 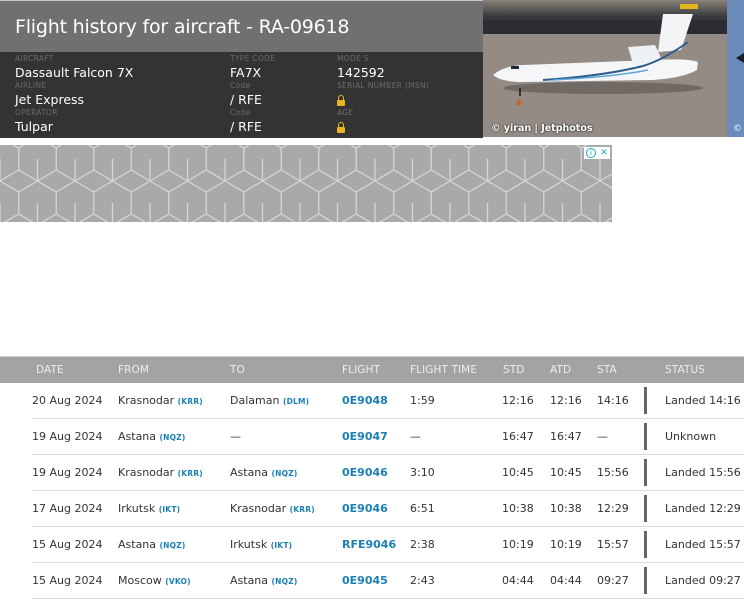 I want to click on age-label: AGE, so click(x=345, y=112).